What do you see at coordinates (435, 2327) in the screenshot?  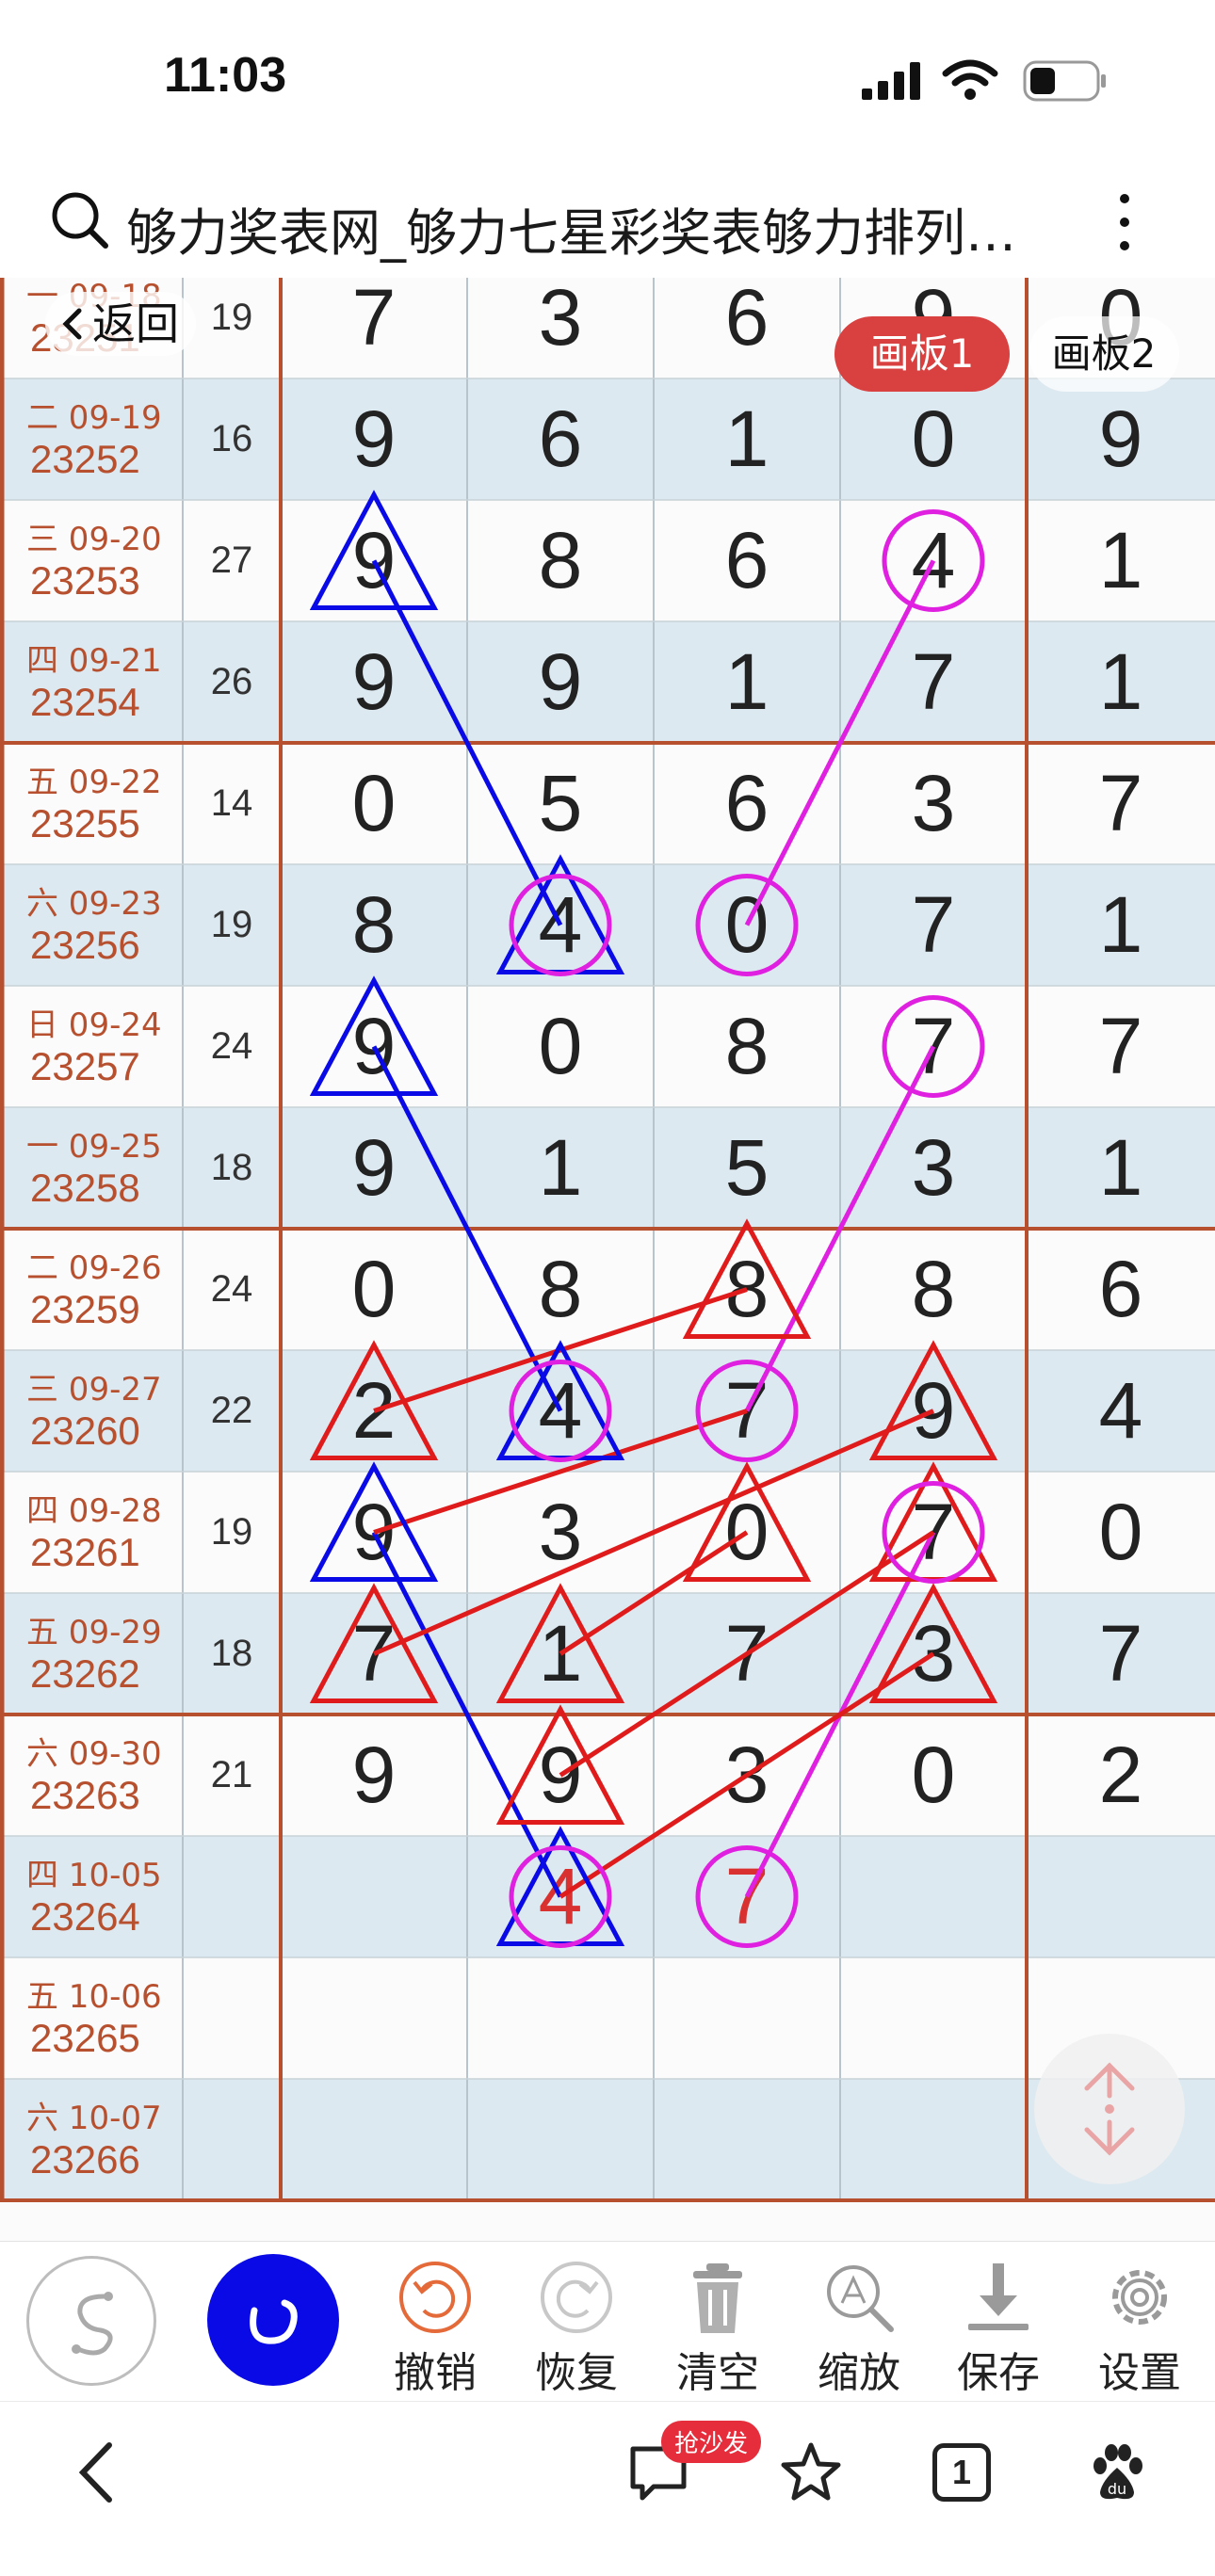 I see `undo-button: 撤销` at bounding box center [435, 2327].